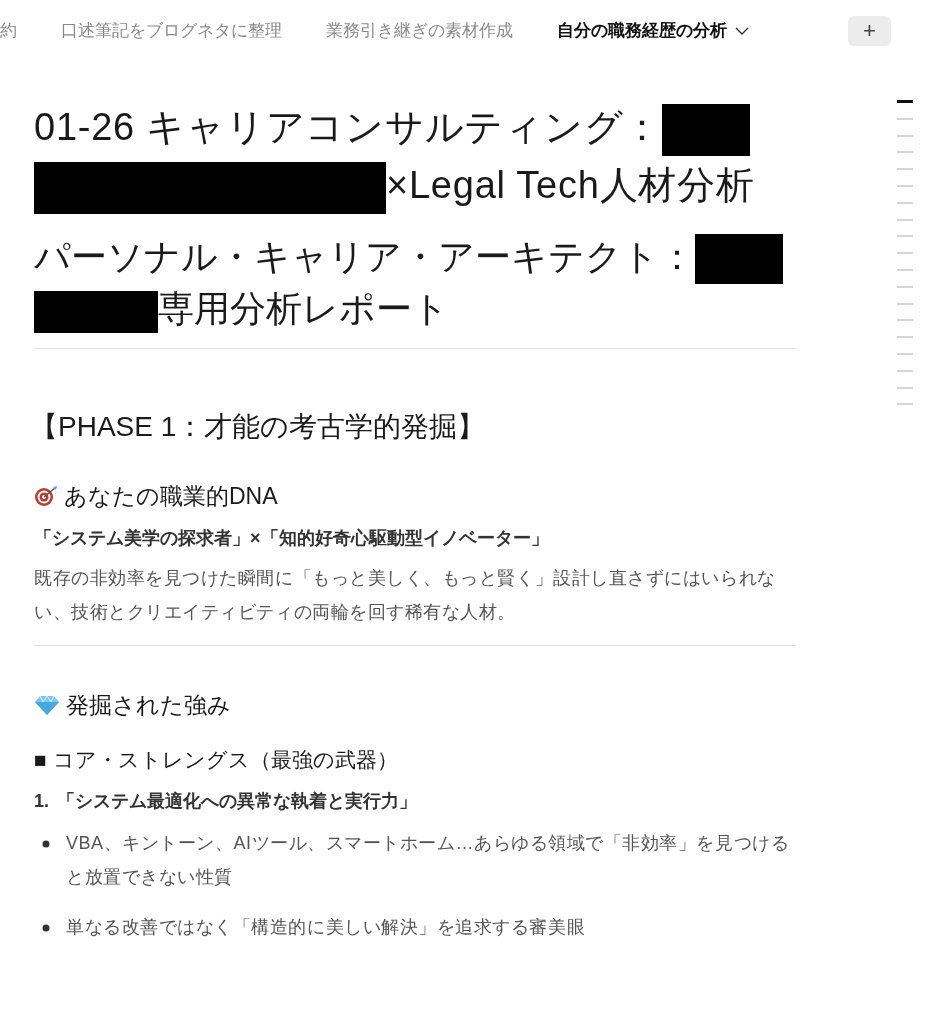  I want to click on list-item-text: 単なる改善ではなく「構造的に美しい解決」を追求する審美眼, so click(326, 928).